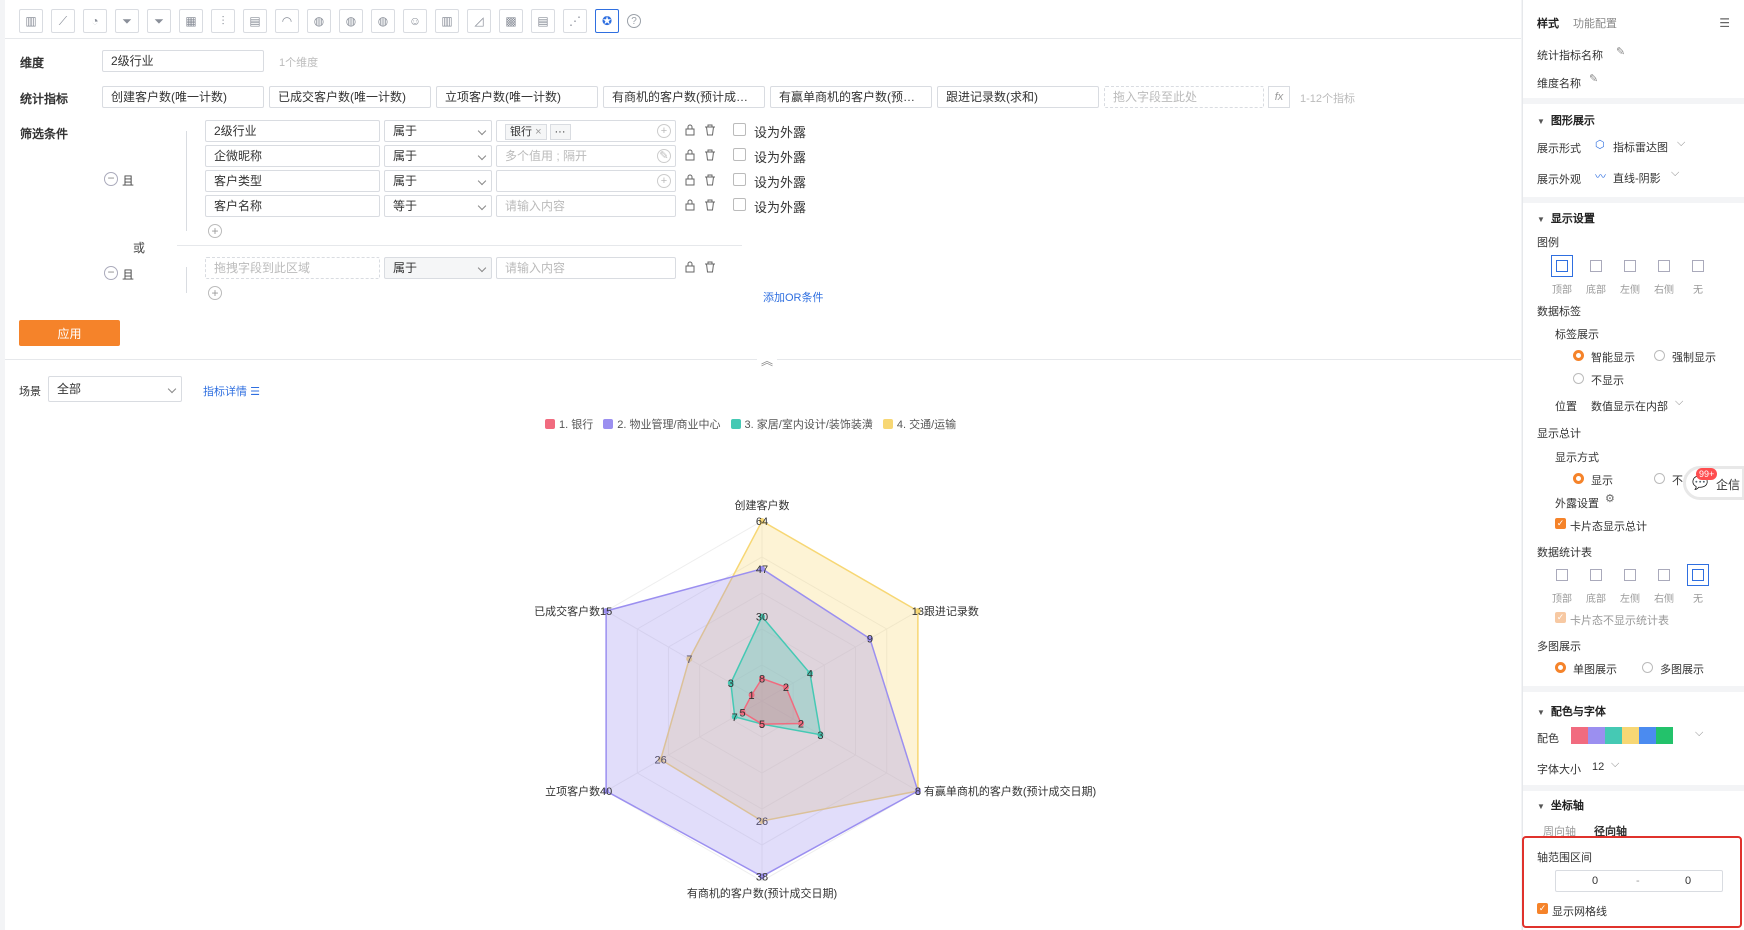 Image resolution: width=1744 pixels, height=930 pixels. I want to click on metric-detail-link: 指标详情 ☰, so click(231, 391).